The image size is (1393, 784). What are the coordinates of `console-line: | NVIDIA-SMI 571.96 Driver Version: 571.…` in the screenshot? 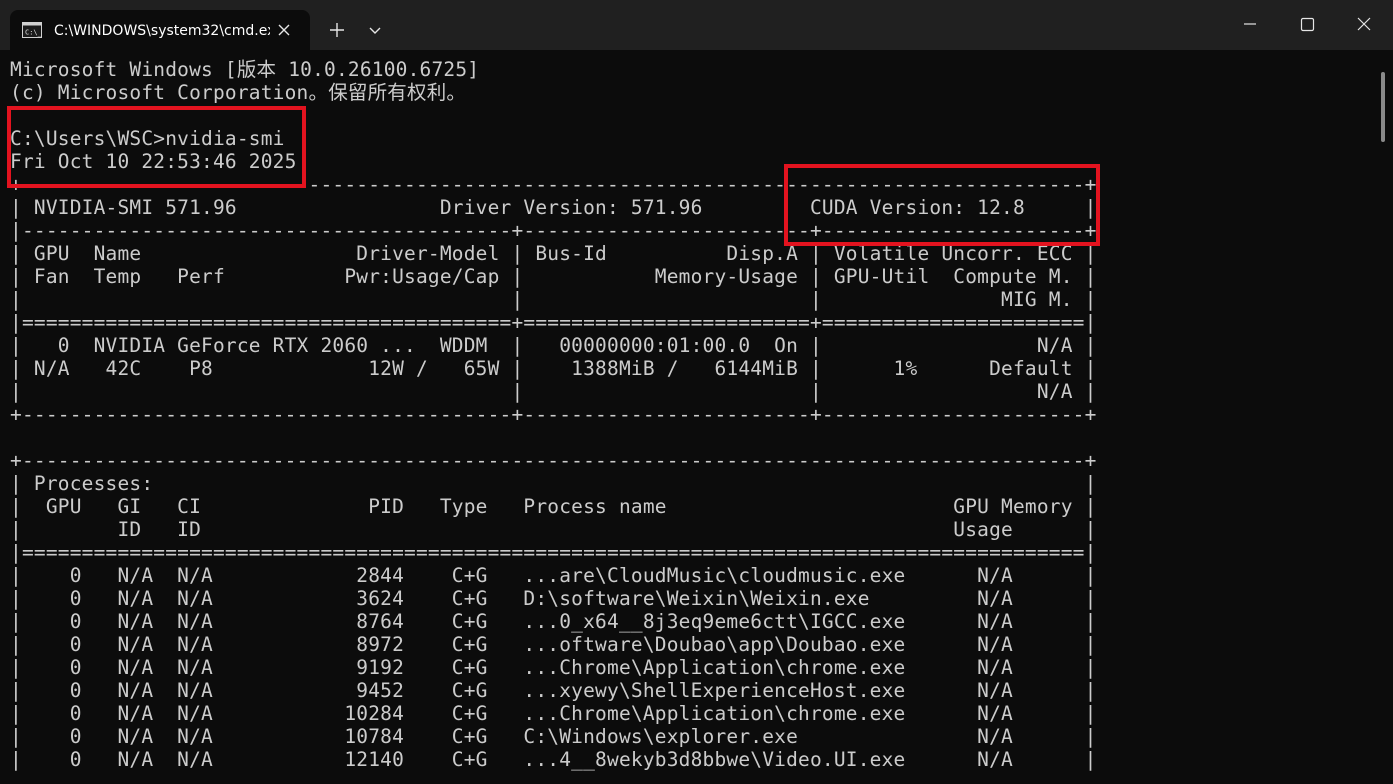 It's located at (553, 207).